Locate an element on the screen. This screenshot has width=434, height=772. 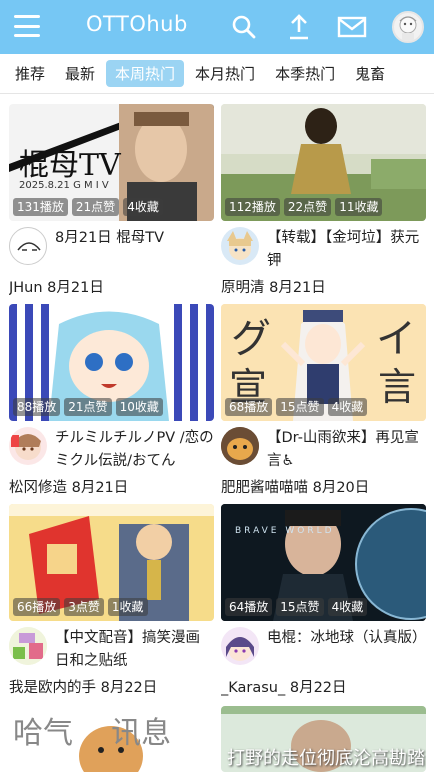
video-title: 【转载】【金坷垃】获元钾 is located at coordinates (346, 250).